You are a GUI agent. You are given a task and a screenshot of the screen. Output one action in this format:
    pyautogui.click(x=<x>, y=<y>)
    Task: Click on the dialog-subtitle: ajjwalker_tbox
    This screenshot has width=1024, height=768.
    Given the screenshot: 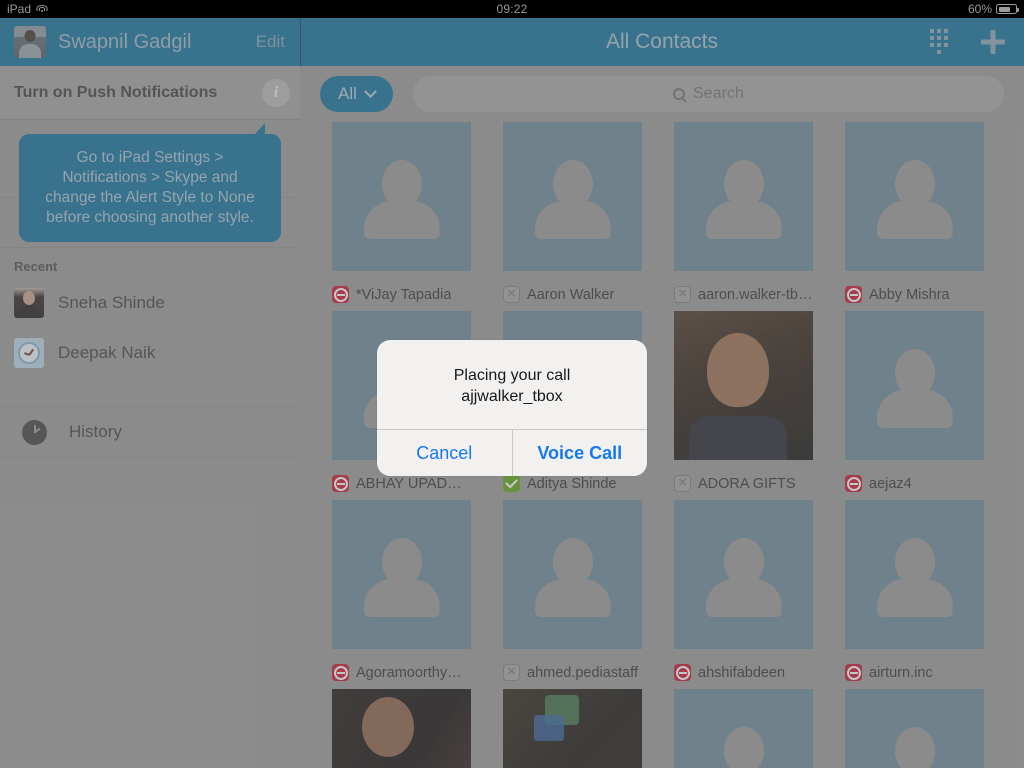 What is the action you would take?
    pyautogui.click(x=512, y=396)
    